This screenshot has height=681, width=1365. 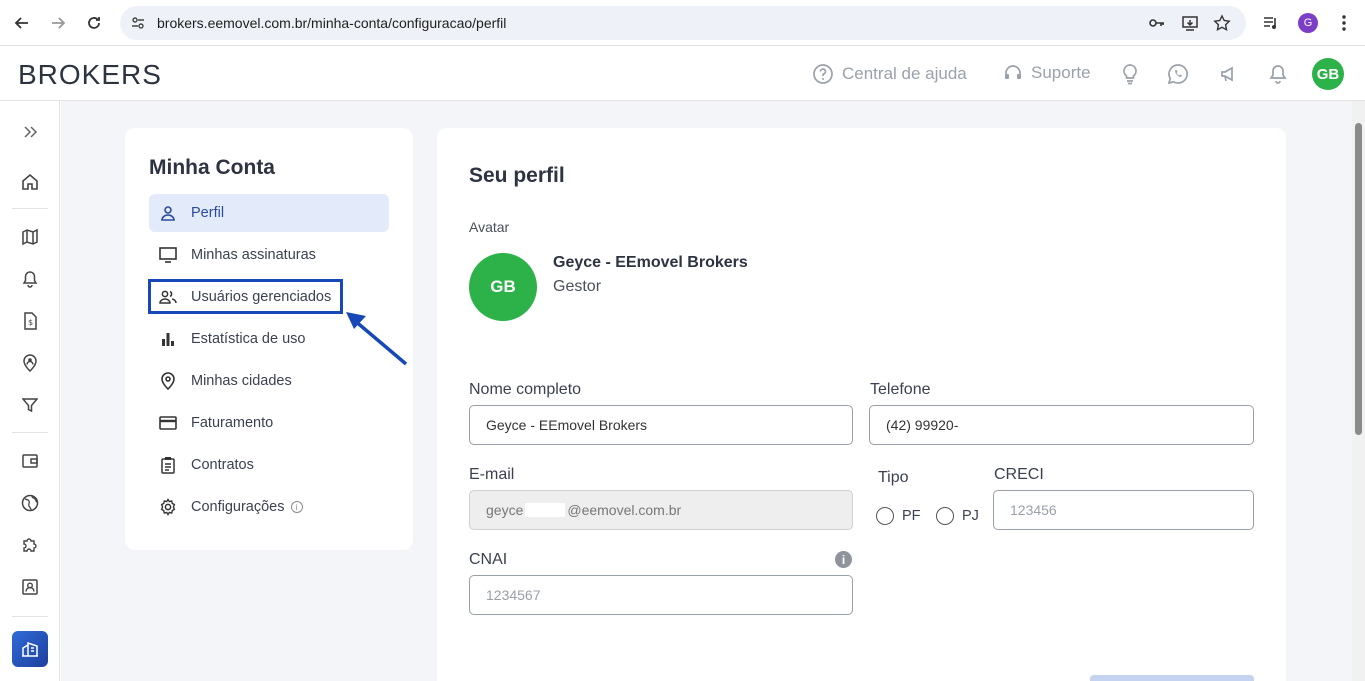 What do you see at coordinates (650, 262) in the screenshot?
I see `profile-name: Geyce - EEmovel Brokers` at bounding box center [650, 262].